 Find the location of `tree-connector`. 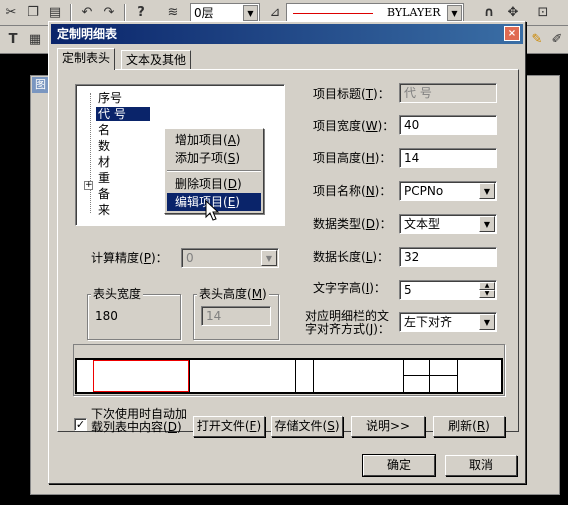

tree-connector is located at coordinates (90, 153).